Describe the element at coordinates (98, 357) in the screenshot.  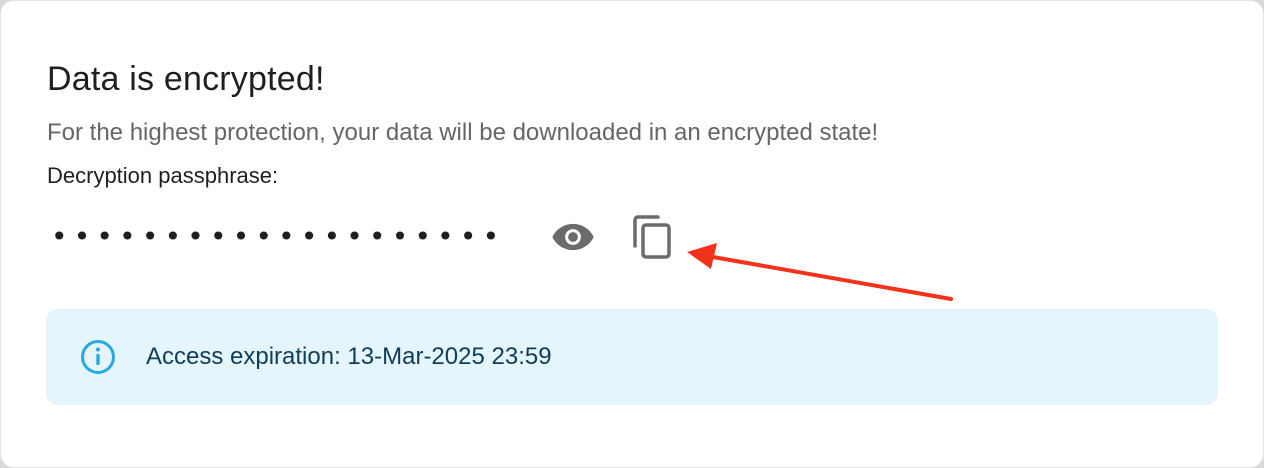
I see `info-icon` at that location.